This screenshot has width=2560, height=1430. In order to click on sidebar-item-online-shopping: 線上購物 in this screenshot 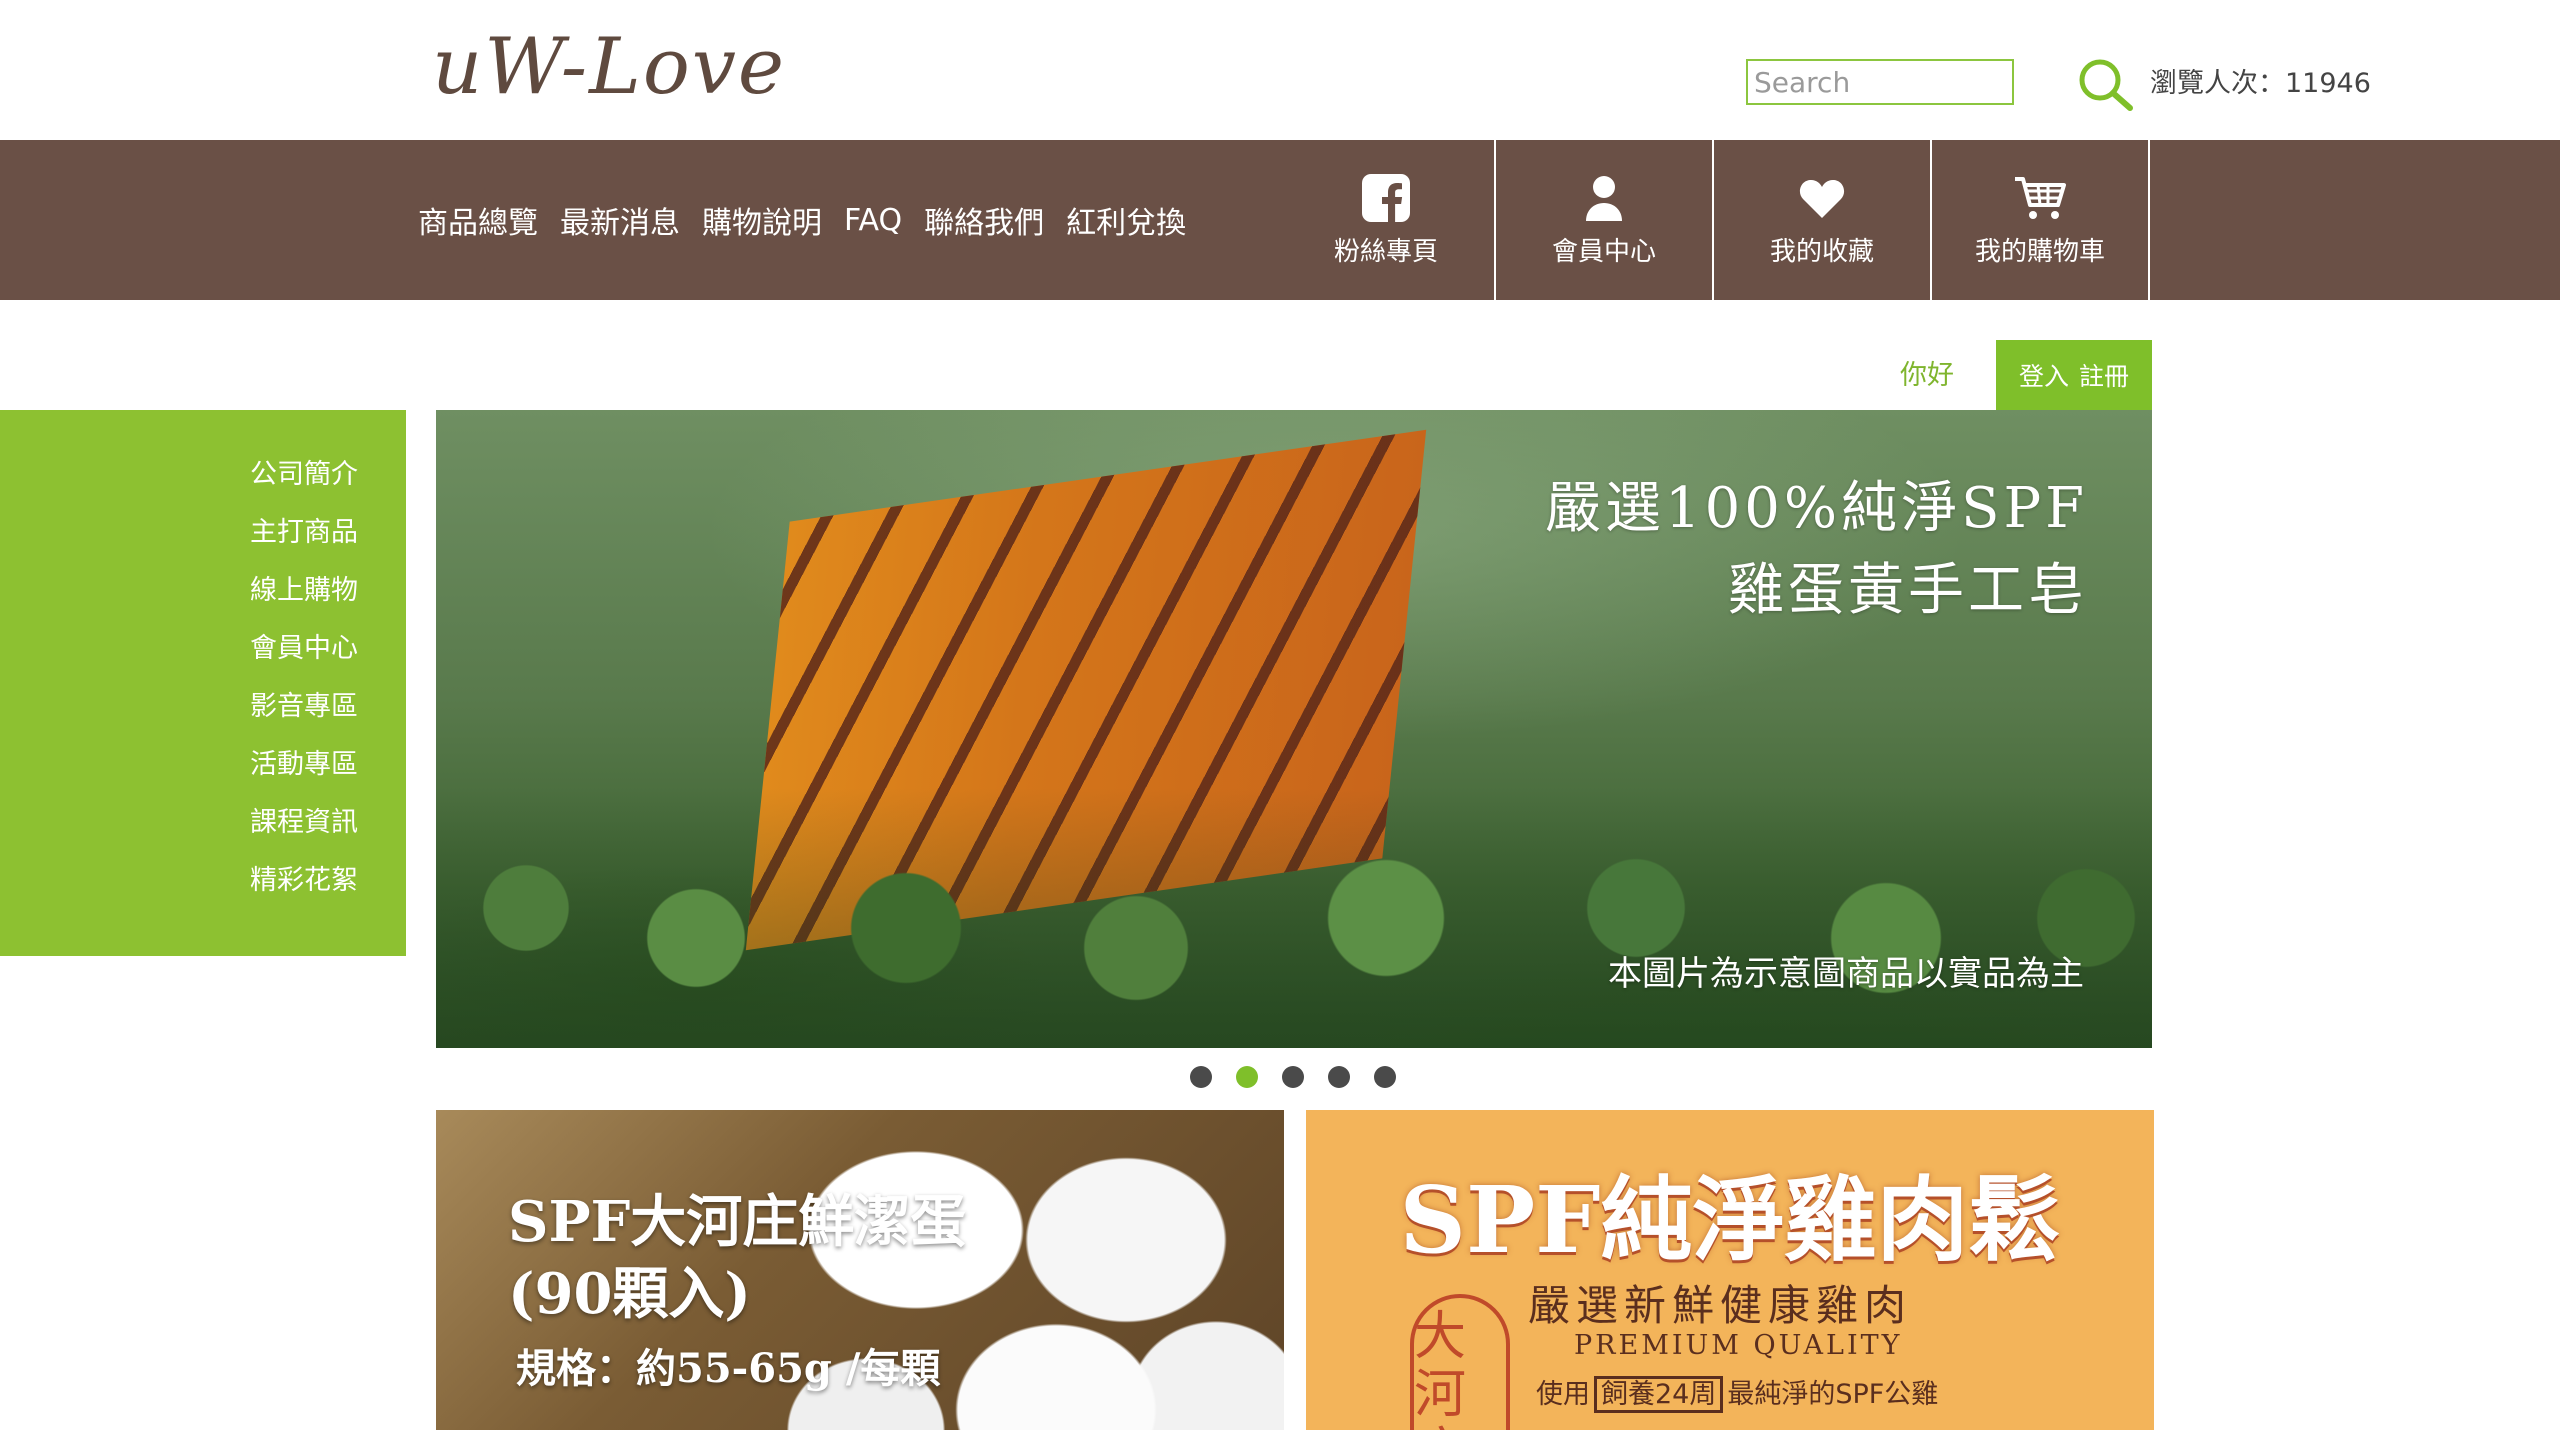, I will do `click(203, 599)`.